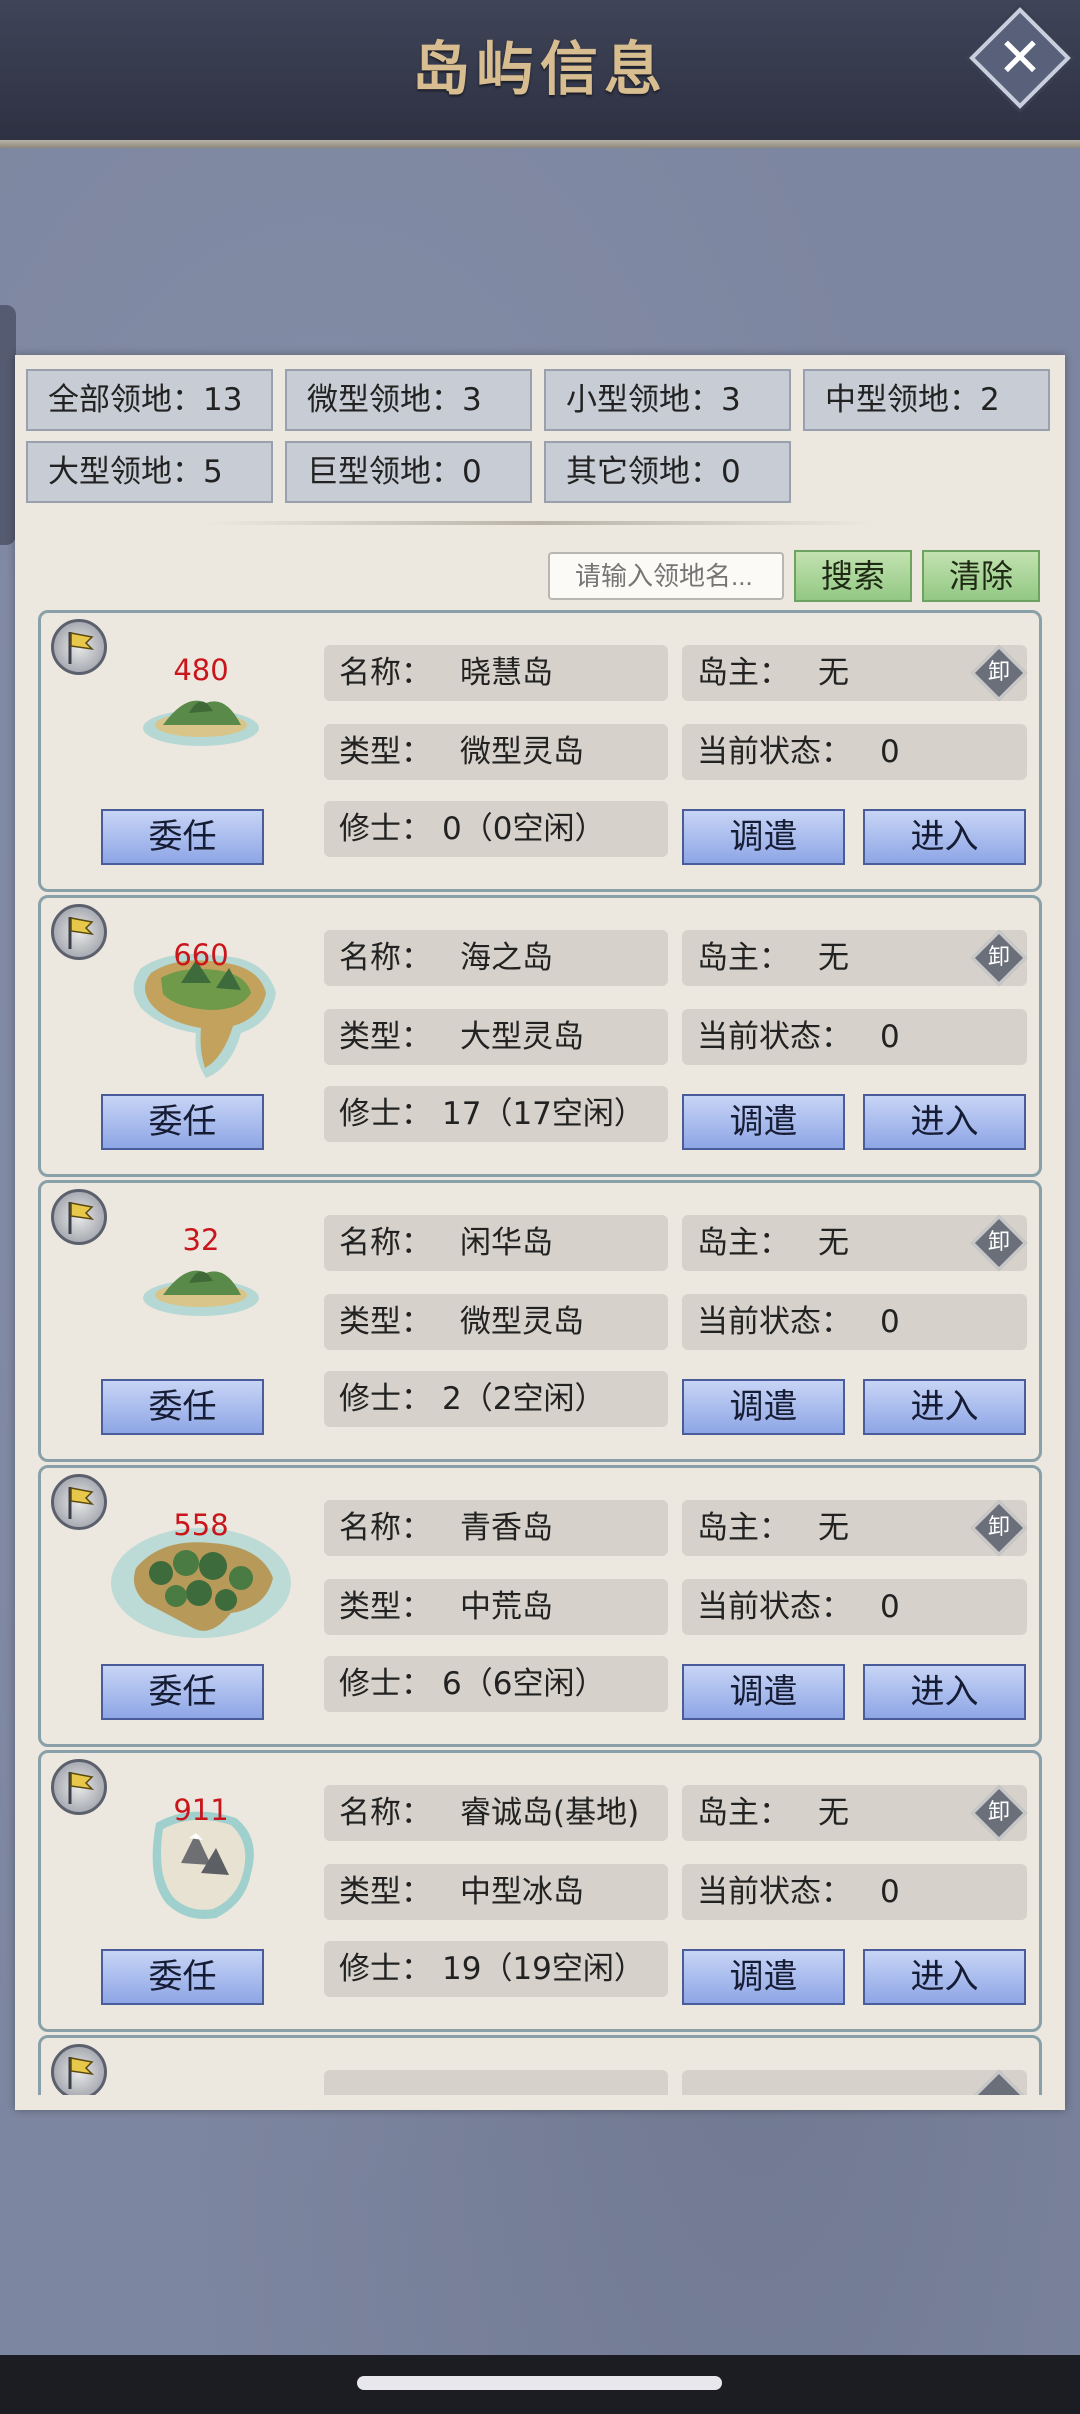  What do you see at coordinates (496, 673) in the screenshot?
I see `field-name: 名称： 晓慧岛` at bounding box center [496, 673].